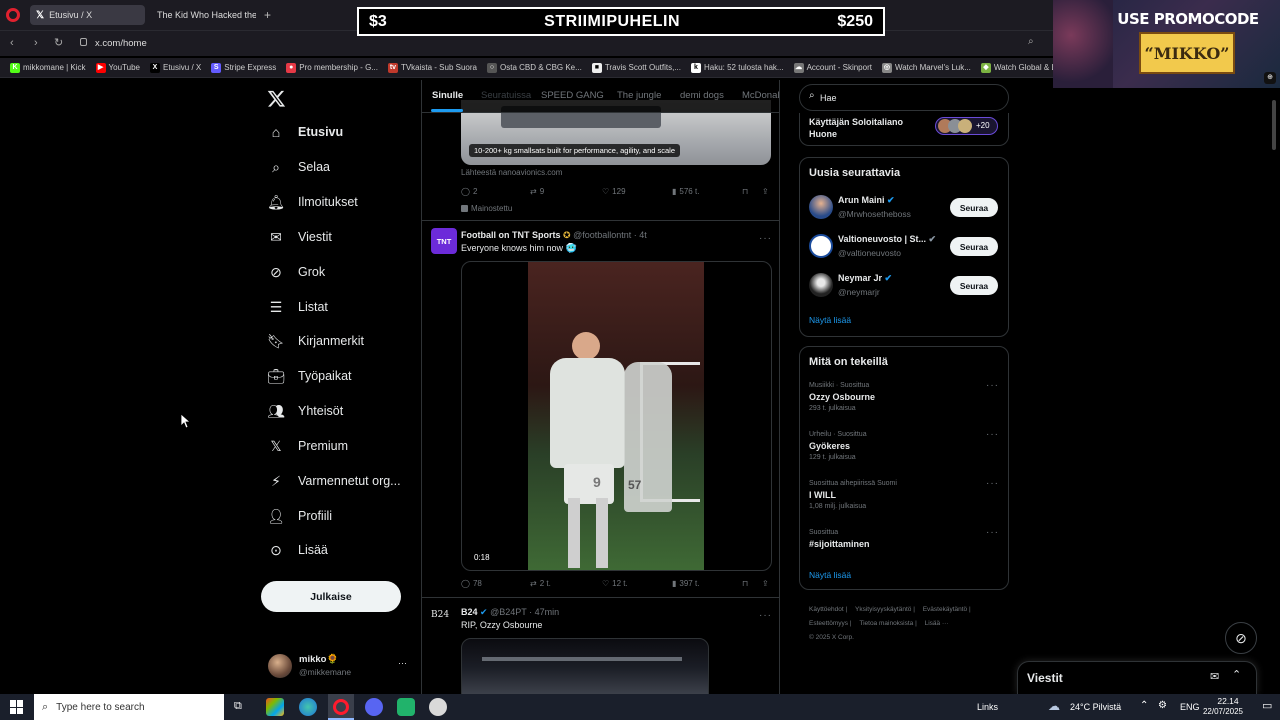 The width and height of the screenshot is (1280, 720). What do you see at coordinates (331, 596) in the screenshot?
I see `post-button: Julkaise` at bounding box center [331, 596].